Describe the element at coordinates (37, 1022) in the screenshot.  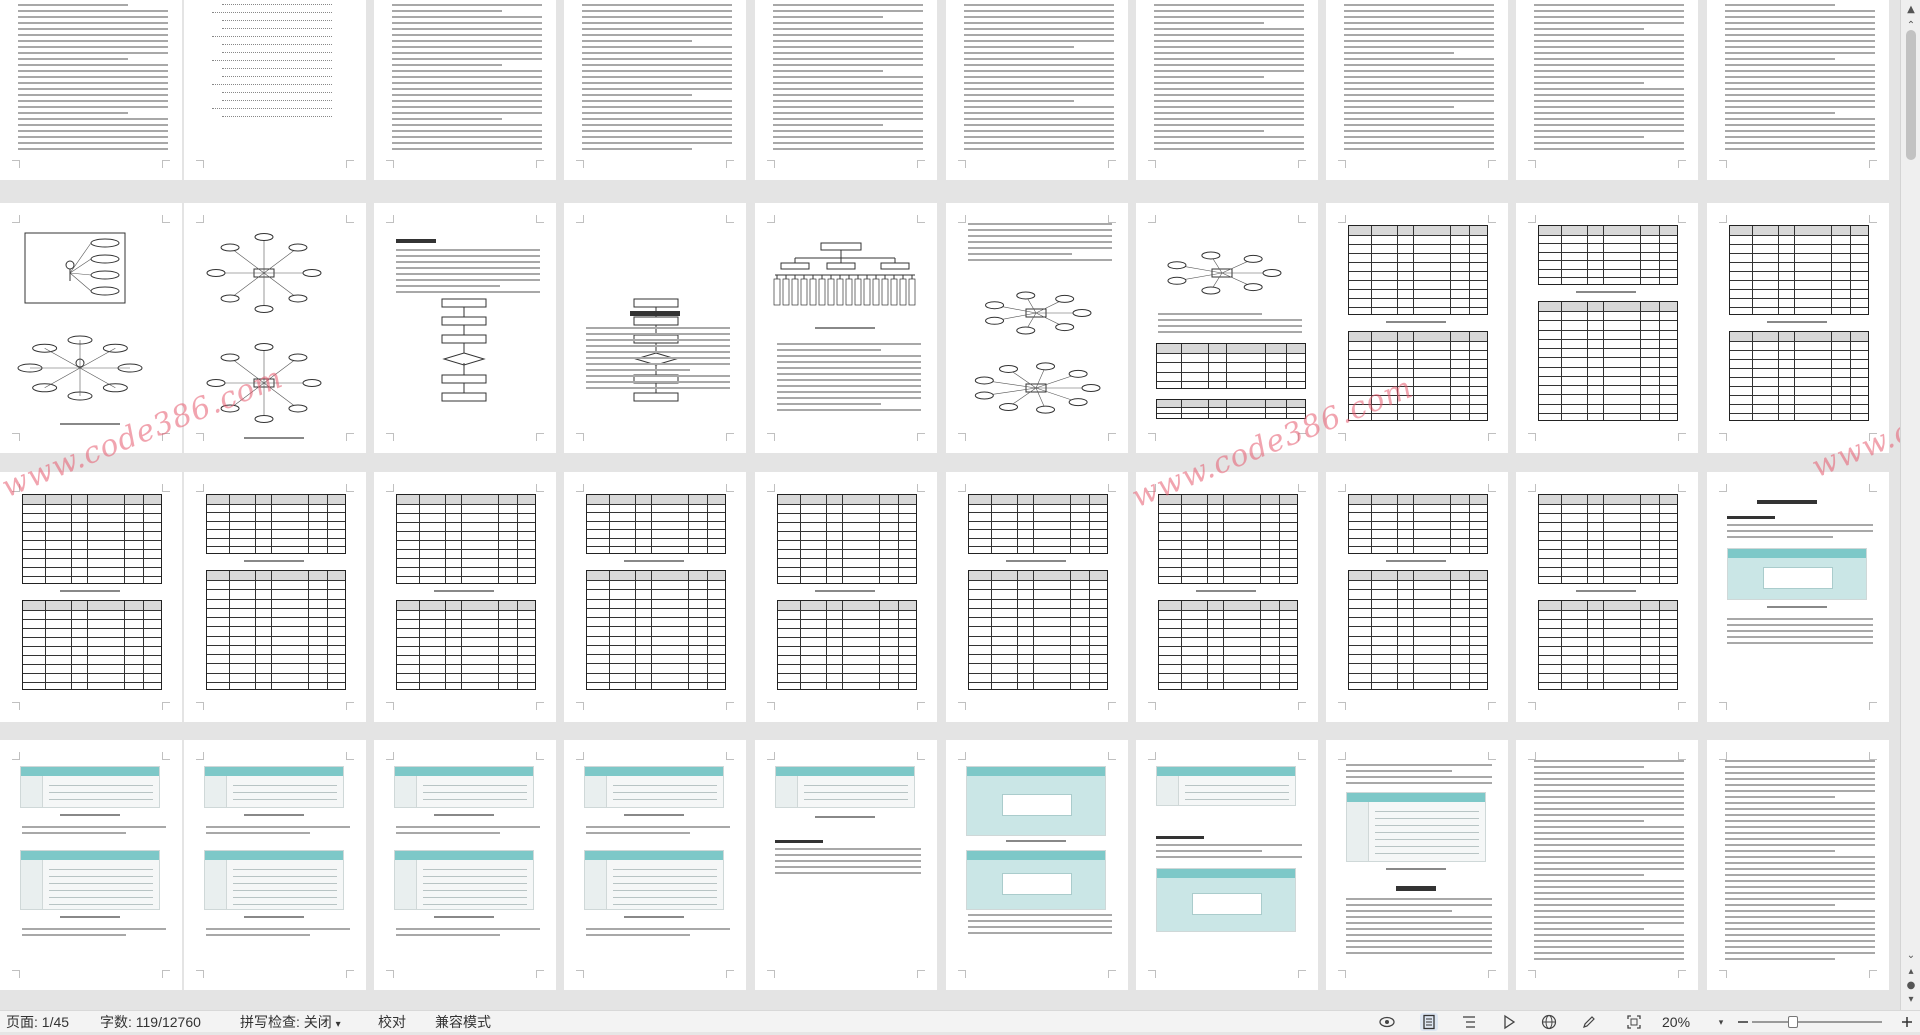
I see `page-indicator: 页面: 1/45` at that location.